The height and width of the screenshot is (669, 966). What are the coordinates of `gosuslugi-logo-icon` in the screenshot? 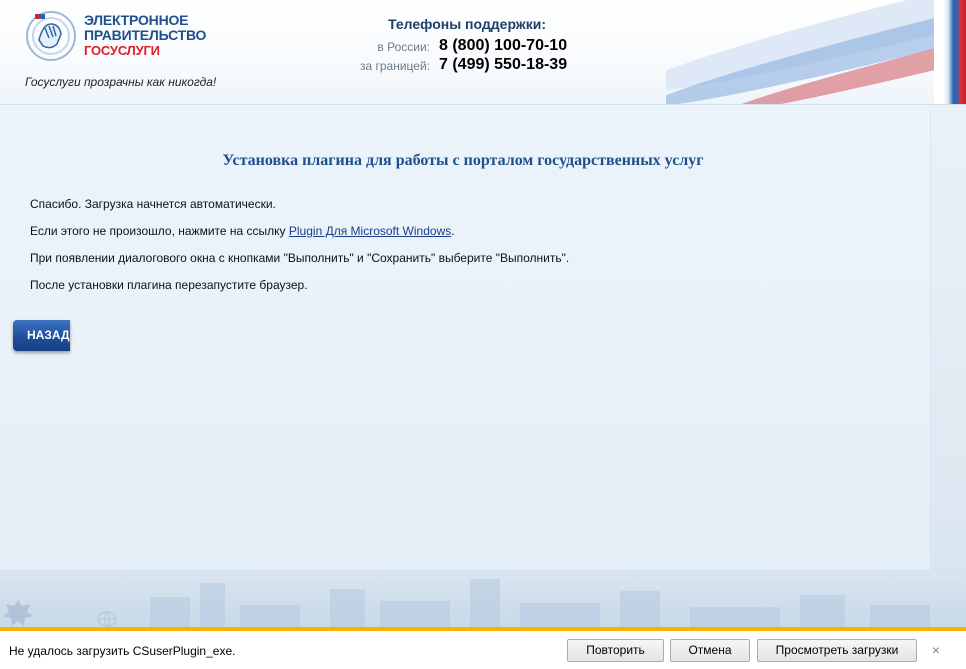 It's located at (51, 36).